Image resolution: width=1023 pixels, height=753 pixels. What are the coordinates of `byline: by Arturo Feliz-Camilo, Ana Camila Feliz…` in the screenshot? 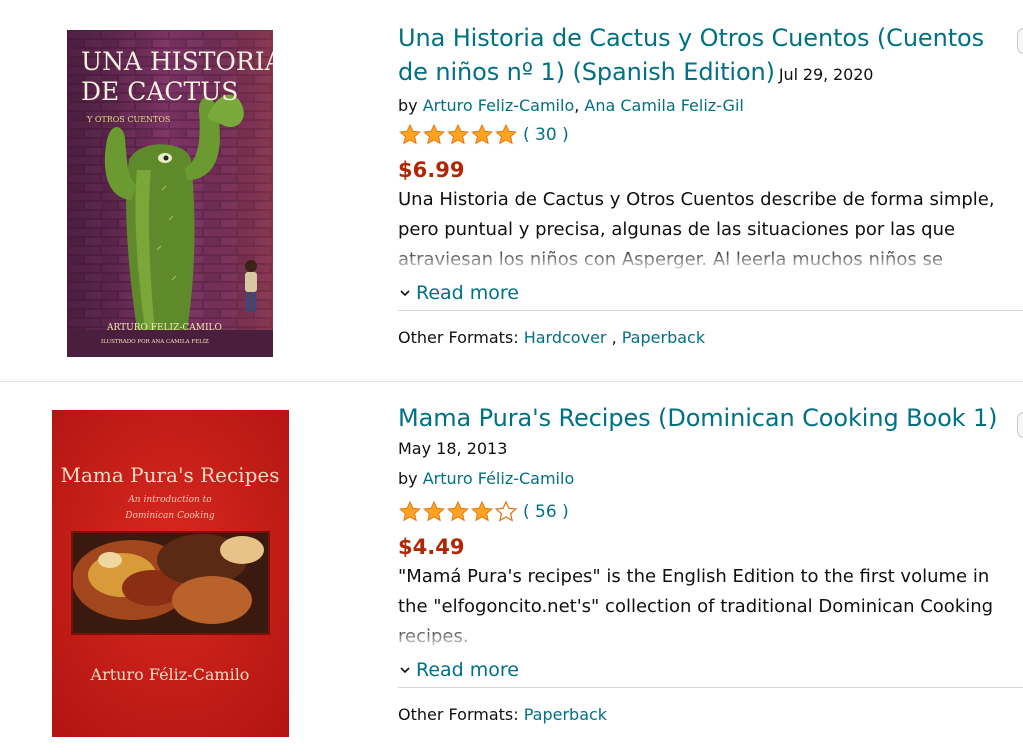 It's located at (710, 106).